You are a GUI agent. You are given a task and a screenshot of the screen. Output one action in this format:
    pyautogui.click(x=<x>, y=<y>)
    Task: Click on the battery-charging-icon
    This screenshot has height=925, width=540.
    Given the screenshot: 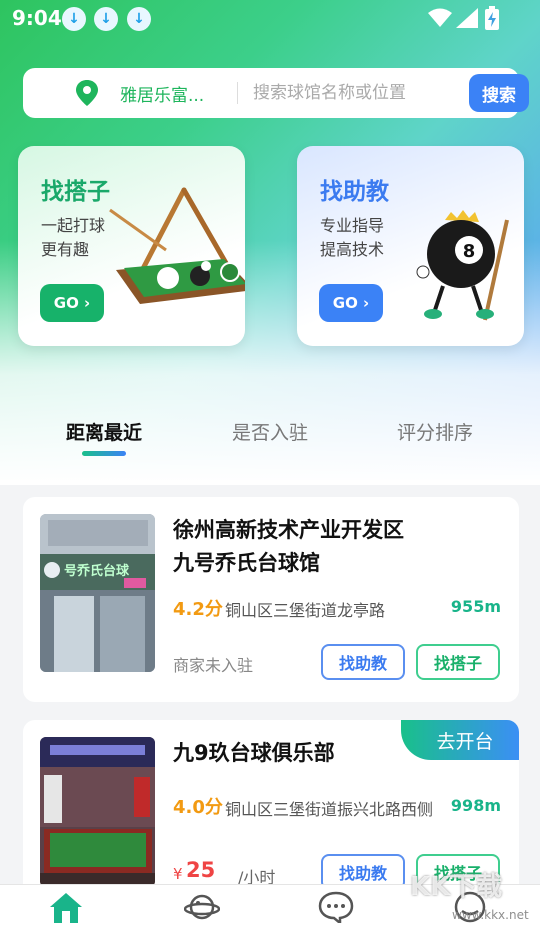 What is the action you would take?
    pyautogui.click(x=492, y=18)
    